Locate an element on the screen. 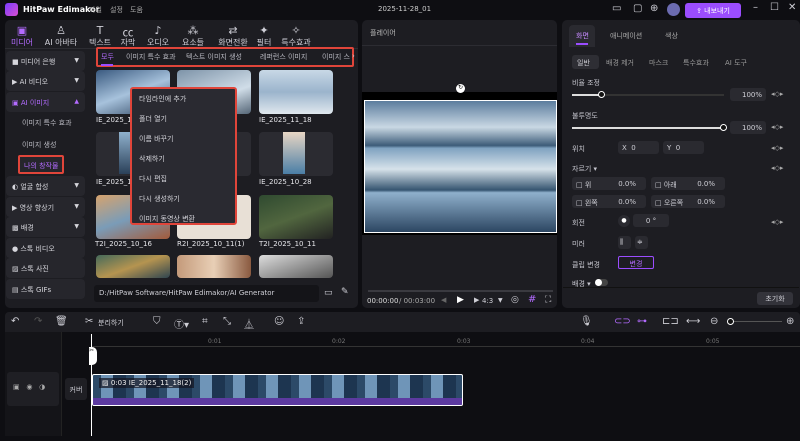  zoom-in-icon: ⊕ is located at coordinates (790, 321).